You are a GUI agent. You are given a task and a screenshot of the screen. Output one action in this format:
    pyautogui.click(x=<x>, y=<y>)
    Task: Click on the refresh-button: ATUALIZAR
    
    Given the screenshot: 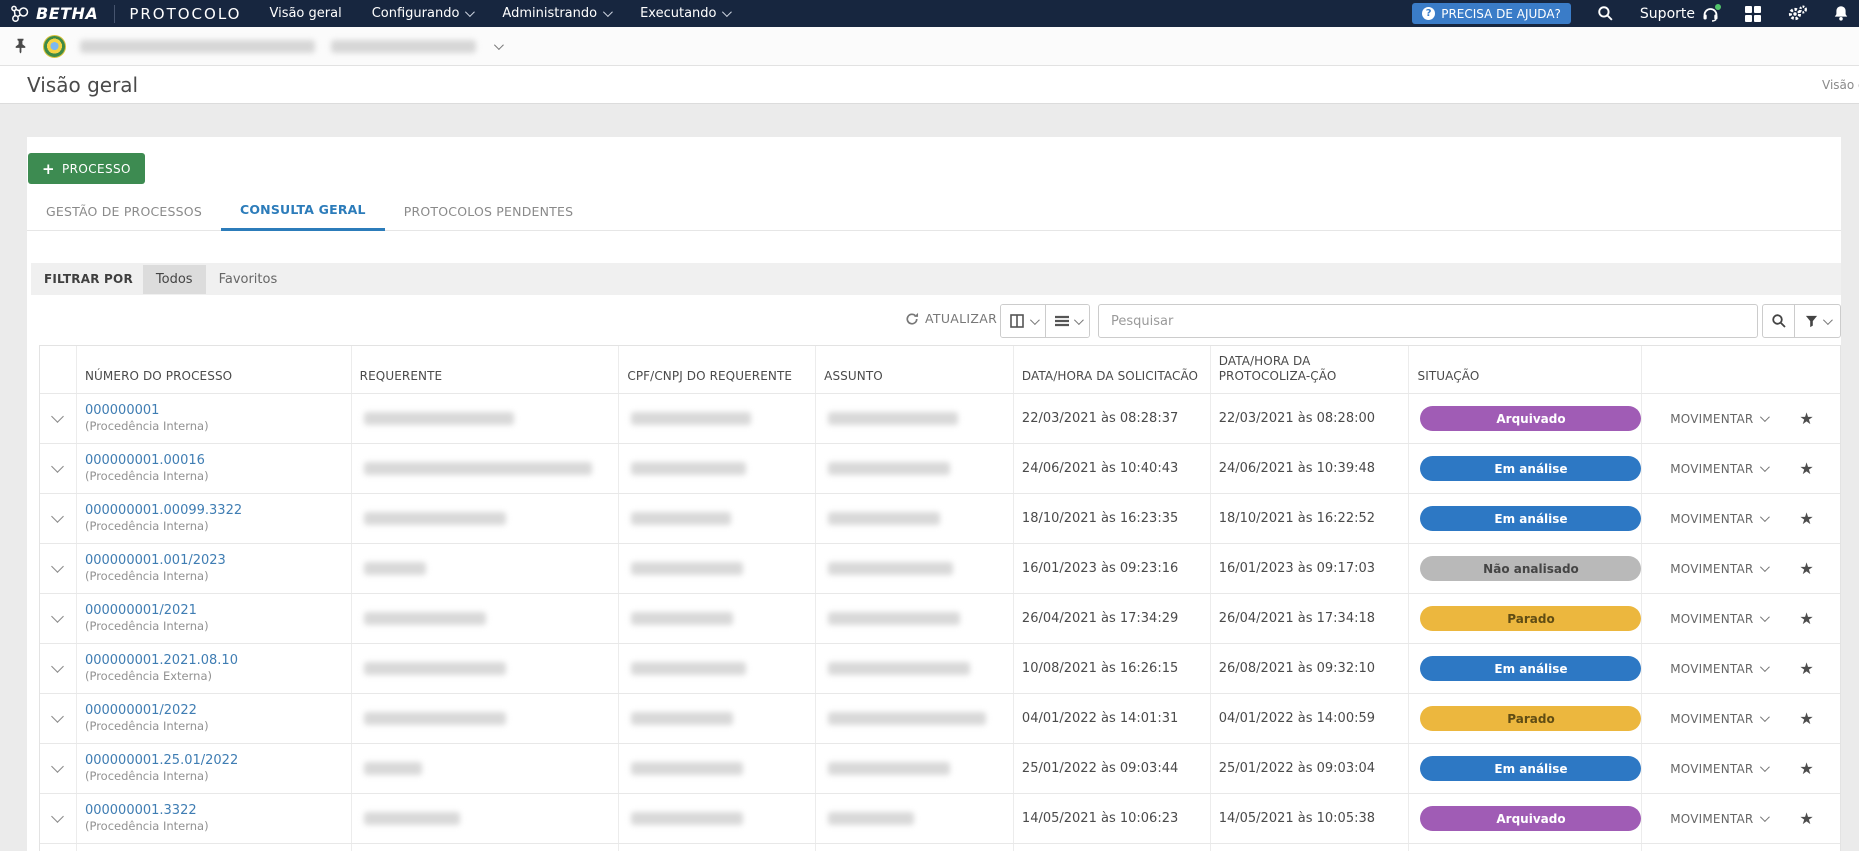 What is the action you would take?
    pyautogui.click(x=951, y=318)
    